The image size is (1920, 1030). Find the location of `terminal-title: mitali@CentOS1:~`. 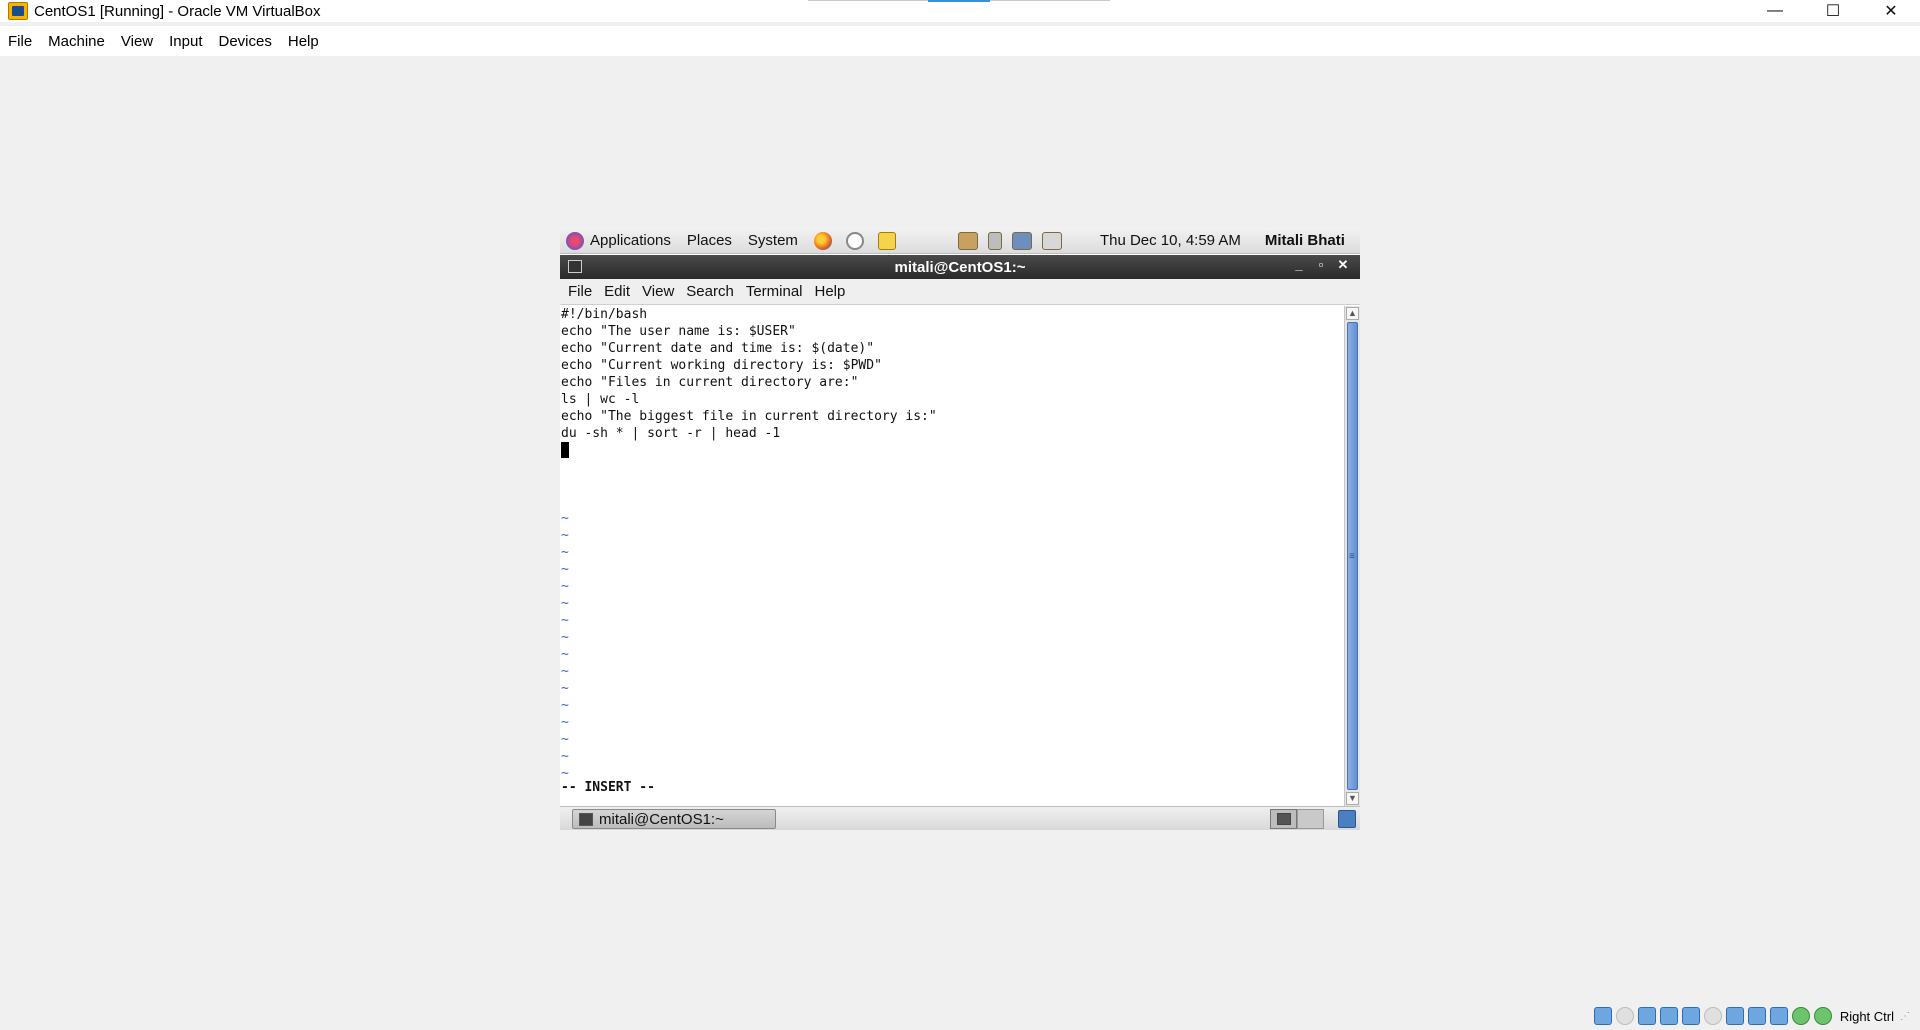

terminal-title: mitali@CentOS1:~ is located at coordinates (960, 267).